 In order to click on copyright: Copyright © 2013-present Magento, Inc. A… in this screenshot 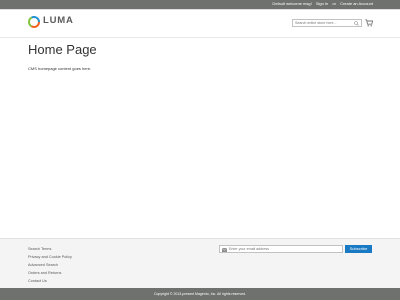, I will do `click(200, 294)`.